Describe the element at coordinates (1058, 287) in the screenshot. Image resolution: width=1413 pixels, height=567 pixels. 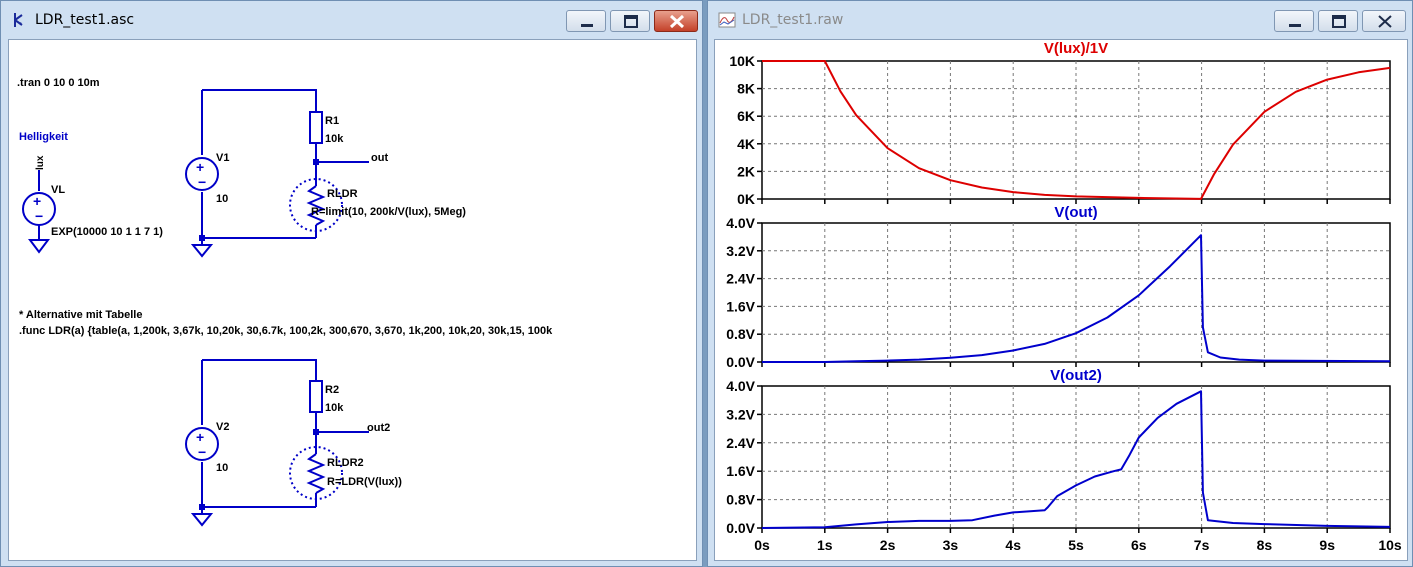
I see `plot-pane-2: 4.0V 3.2V 2.4V 1.6V 0.8V 0.0V V(out)` at that location.